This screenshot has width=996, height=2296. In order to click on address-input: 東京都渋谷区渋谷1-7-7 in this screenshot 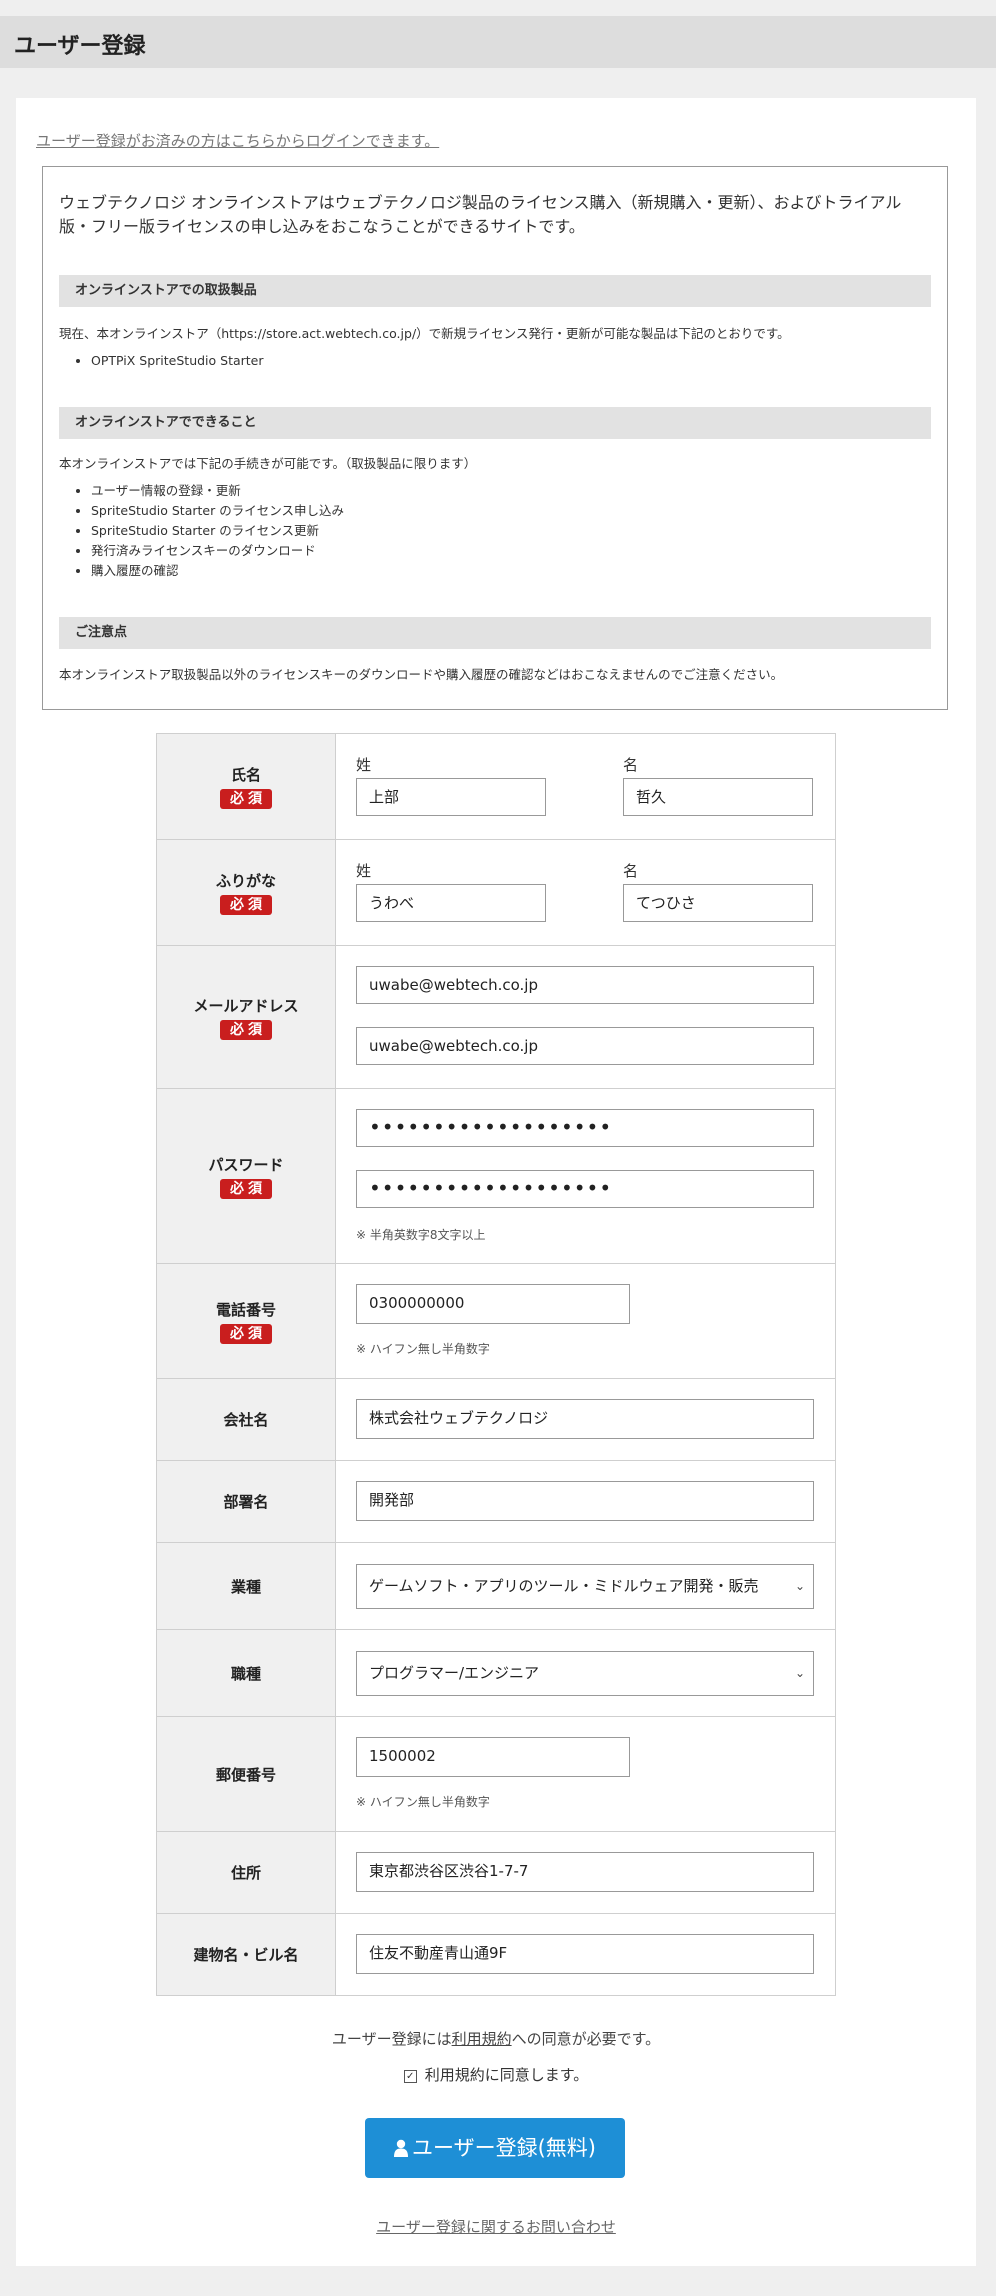, I will do `click(585, 1872)`.